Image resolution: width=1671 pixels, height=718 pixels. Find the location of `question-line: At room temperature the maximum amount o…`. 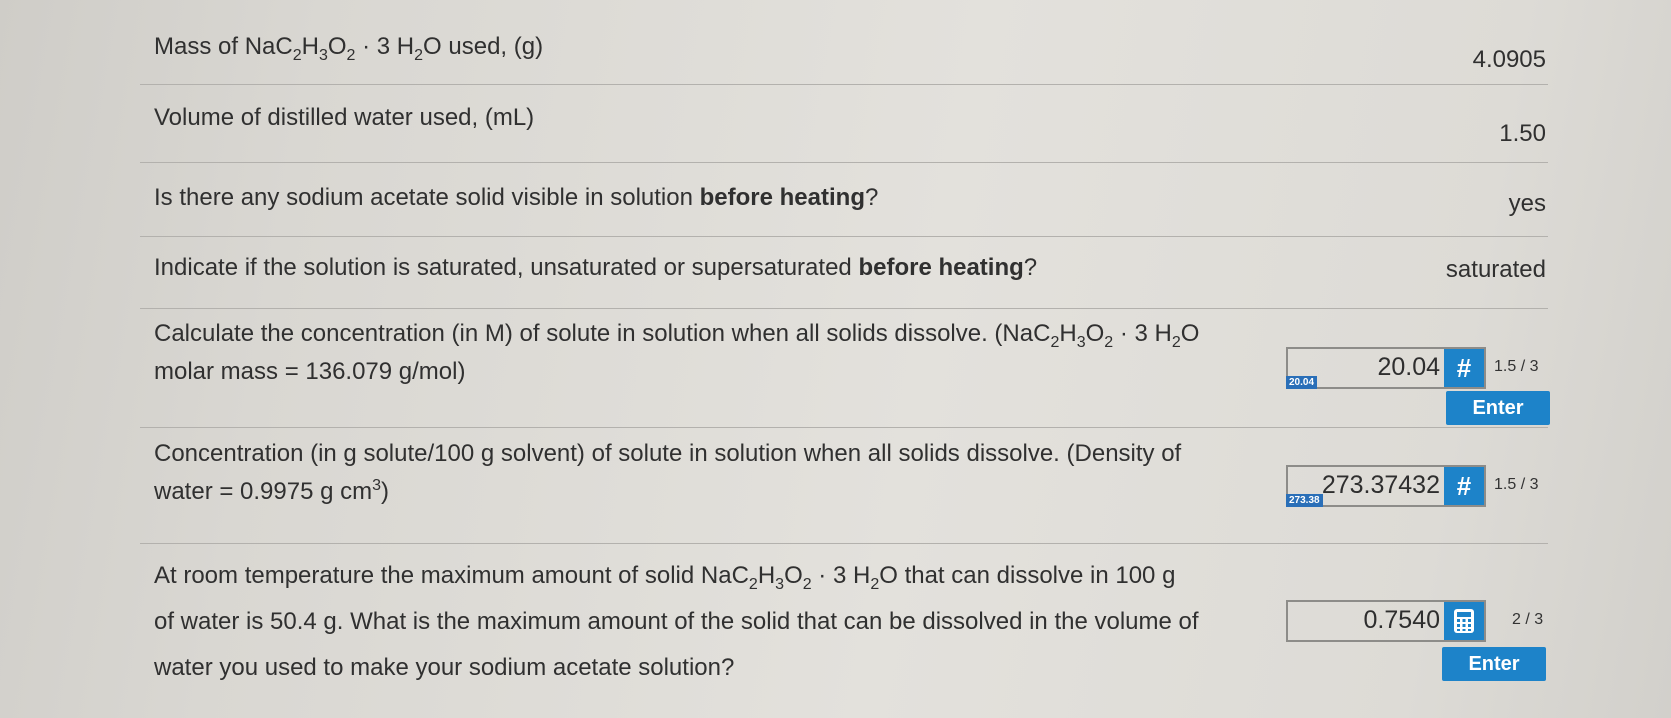

question-line: At room temperature the maximum amount o… is located at coordinates (676, 576).